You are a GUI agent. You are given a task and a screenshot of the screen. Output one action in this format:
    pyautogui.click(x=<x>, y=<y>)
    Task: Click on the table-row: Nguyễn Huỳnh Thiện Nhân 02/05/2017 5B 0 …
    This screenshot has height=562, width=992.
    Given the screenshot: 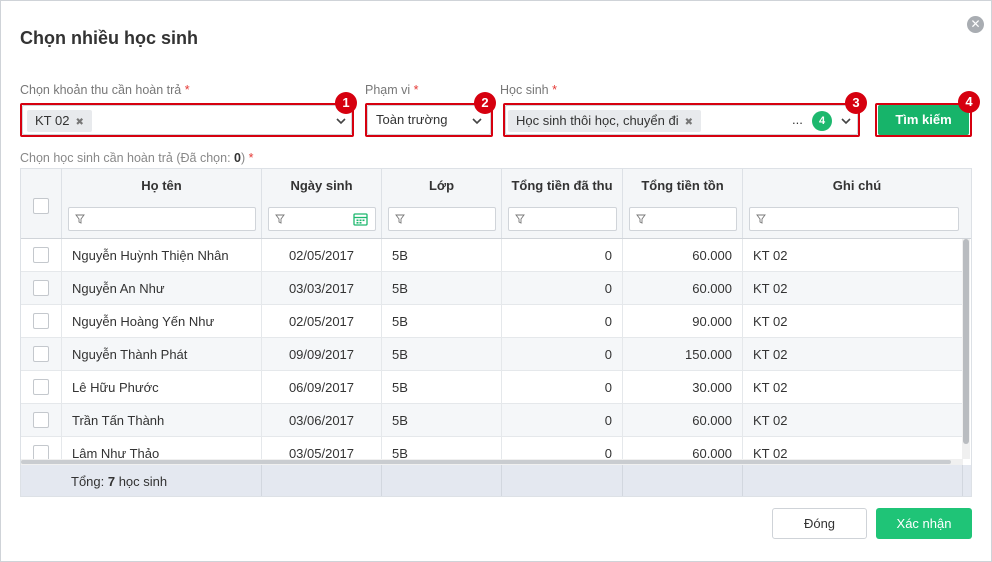 What is the action you would take?
    pyautogui.click(x=492, y=255)
    